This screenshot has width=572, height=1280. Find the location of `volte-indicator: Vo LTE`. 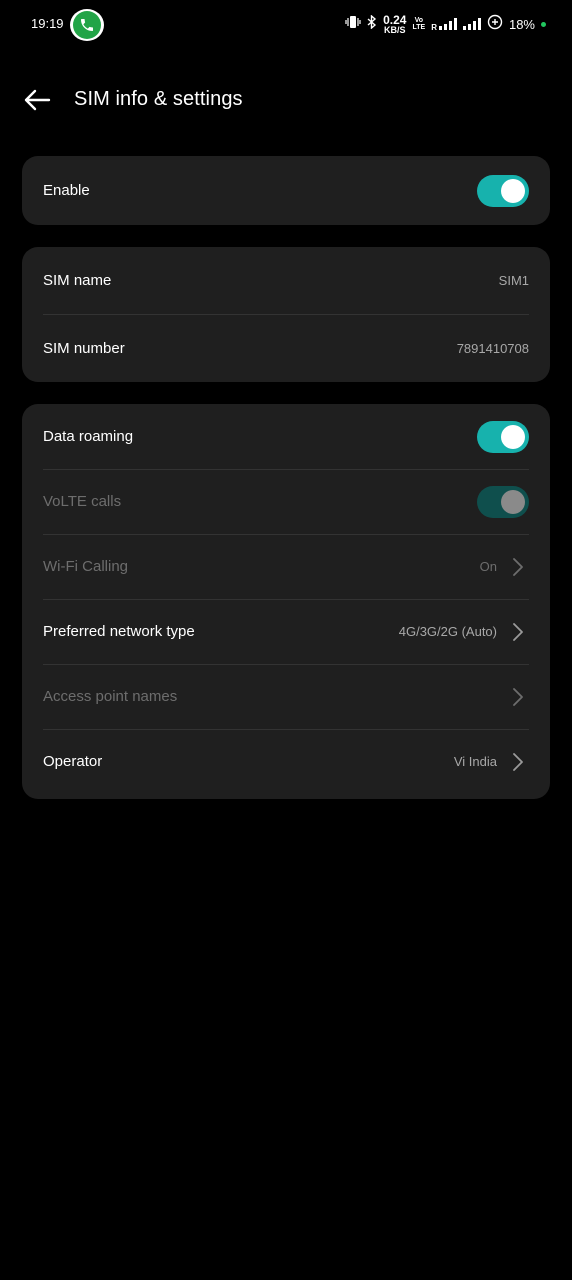

volte-indicator: Vo LTE is located at coordinates (419, 24).